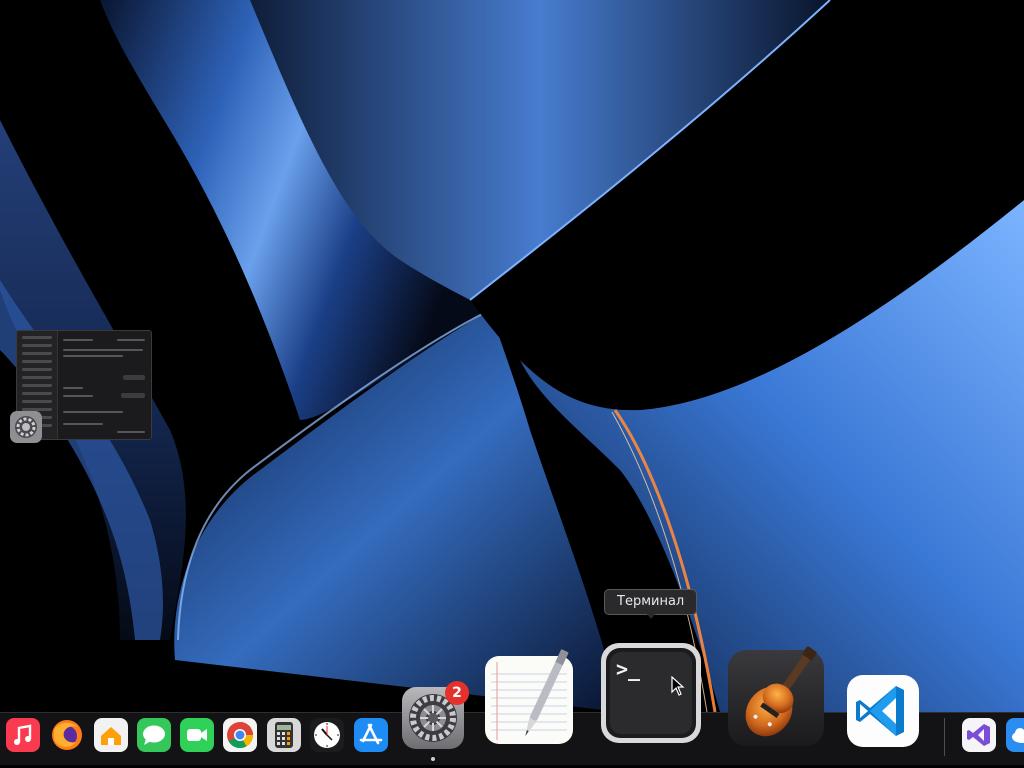 The image size is (1024, 768). I want to click on dock-item-textedit, so click(530, 698).